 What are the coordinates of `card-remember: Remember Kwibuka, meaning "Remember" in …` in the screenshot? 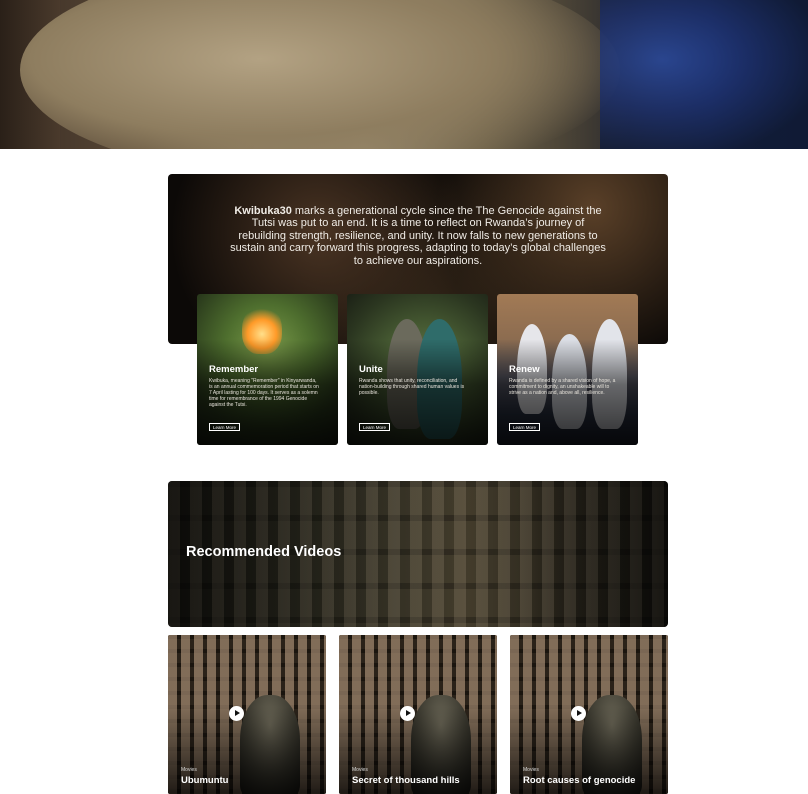 It's located at (267, 369).